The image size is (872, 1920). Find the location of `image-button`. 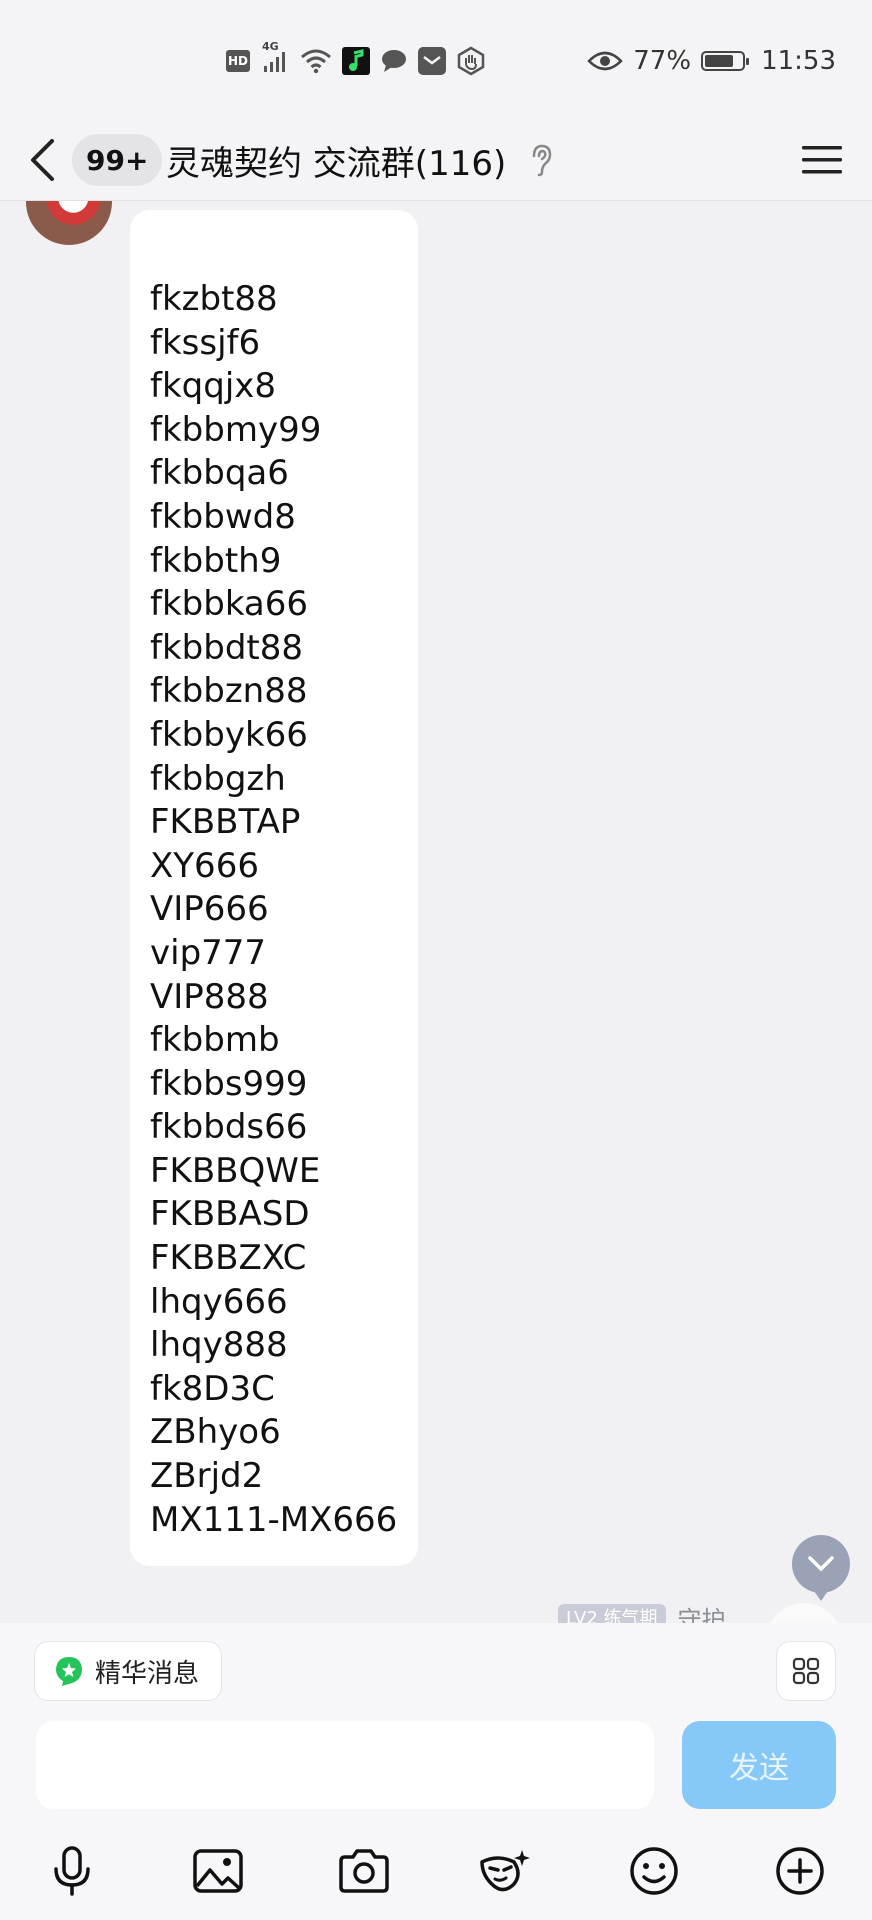

image-button is located at coordinates (218, 1871).